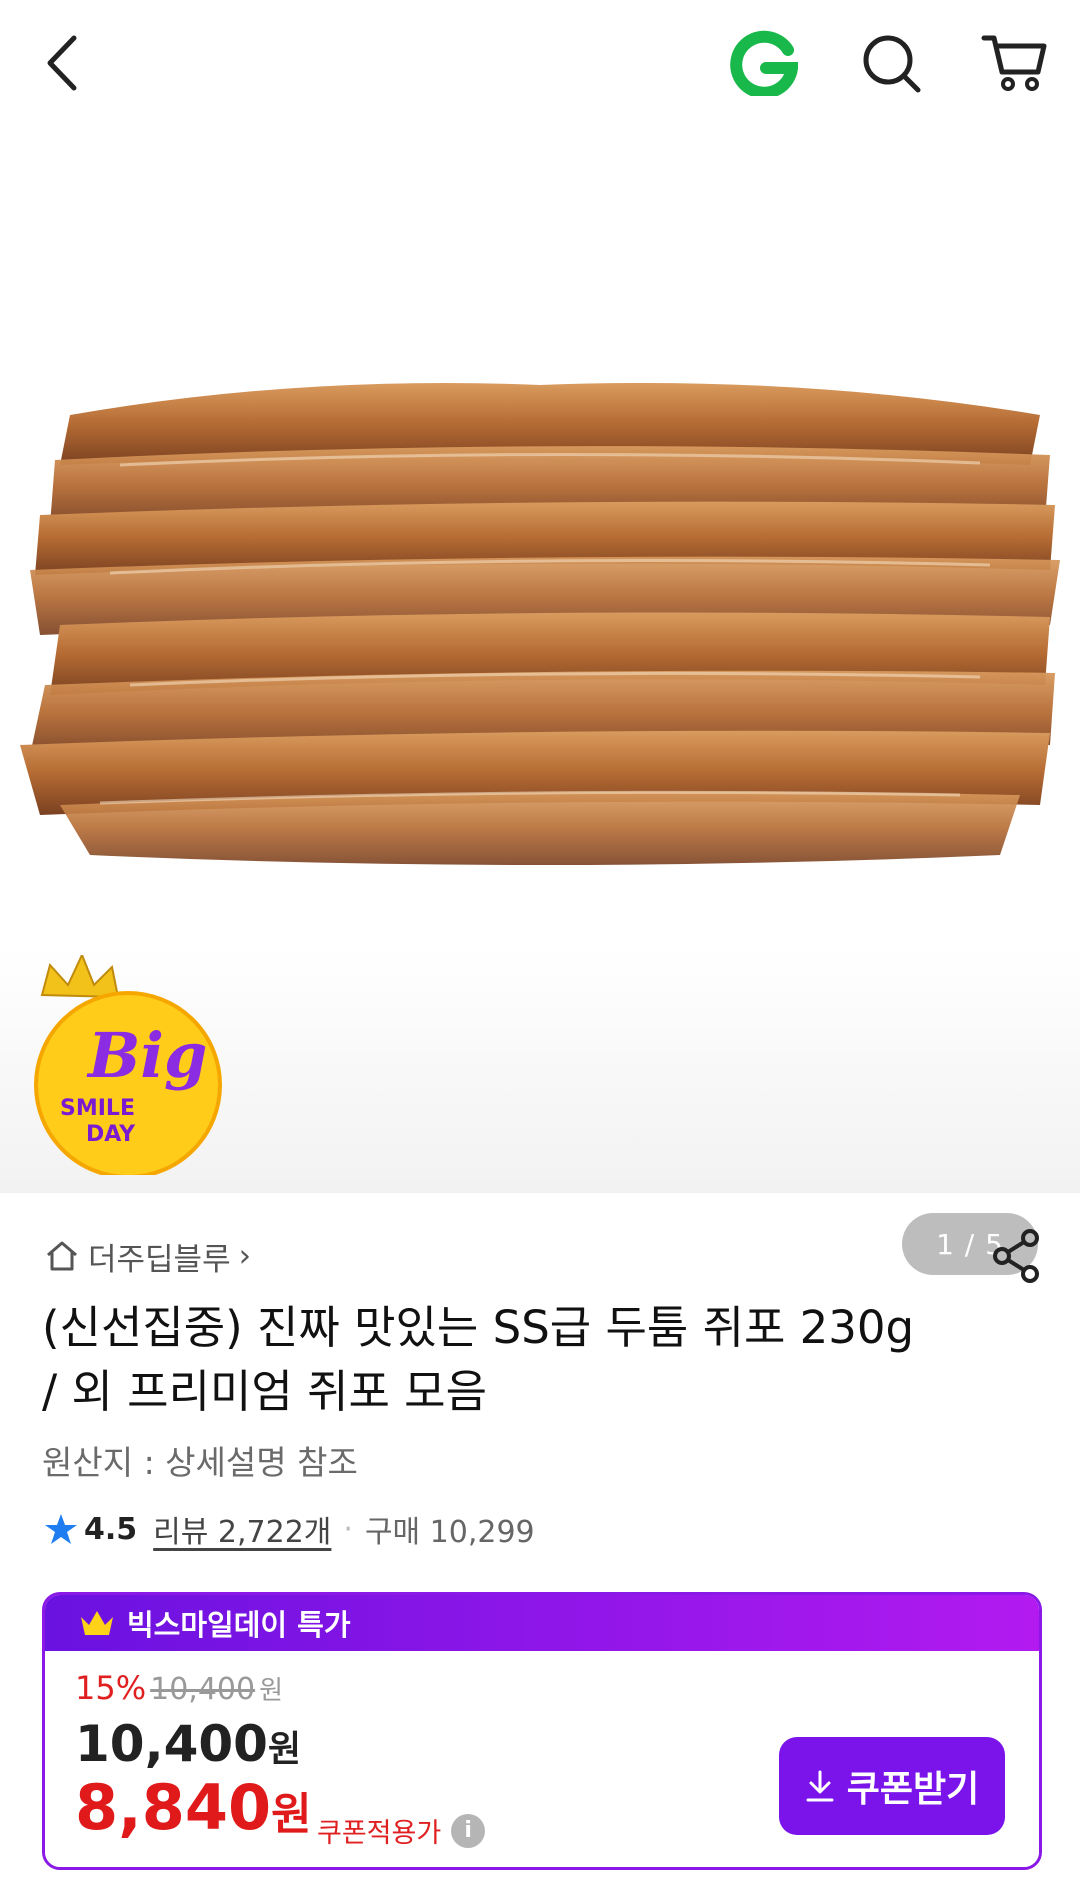 This screenshot has width=1080, height=1882. What do you see at coordinates (271, 1691) in the screenshot?
I see `original-price-unit: 원` at bounding box center [271, 1691].